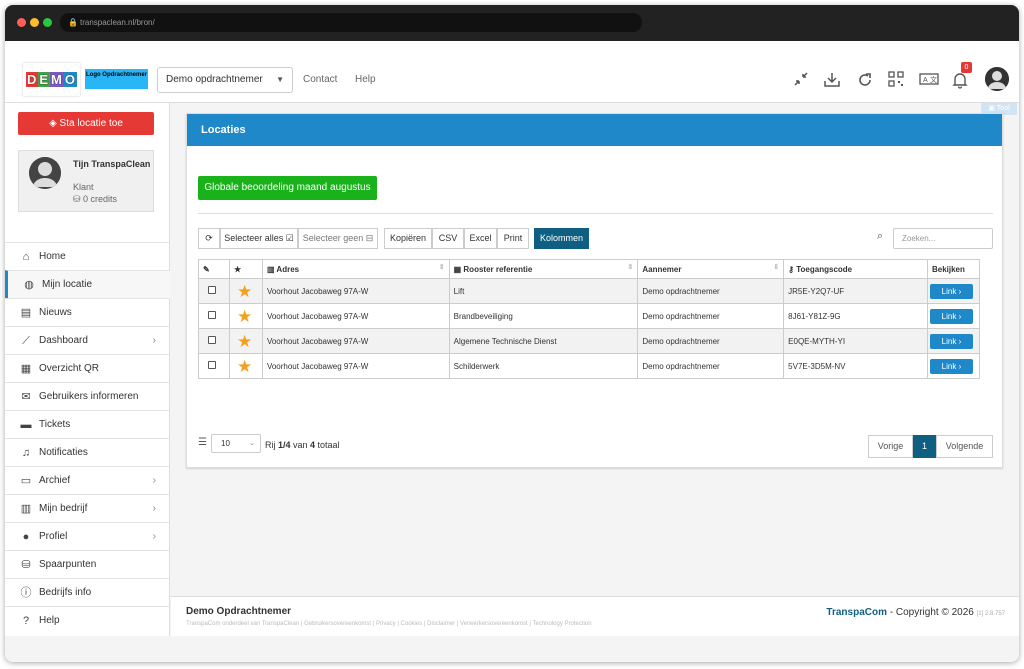 Image resolution: width=1024 pixels, height=669 pixels. I want to click on sidebar-item-spaarpunten: ⛁ Spaarpunten, so click(87, 564).